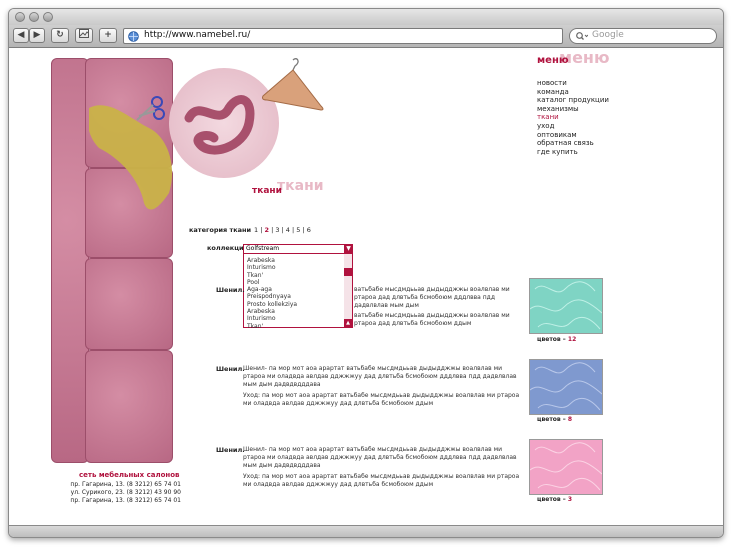 The height and width of the screenshot is (547, 732). Describe the element at coordinates (557, 339) in the screenshot. I see `fabric-colors-count: цветов – 12` at that location.